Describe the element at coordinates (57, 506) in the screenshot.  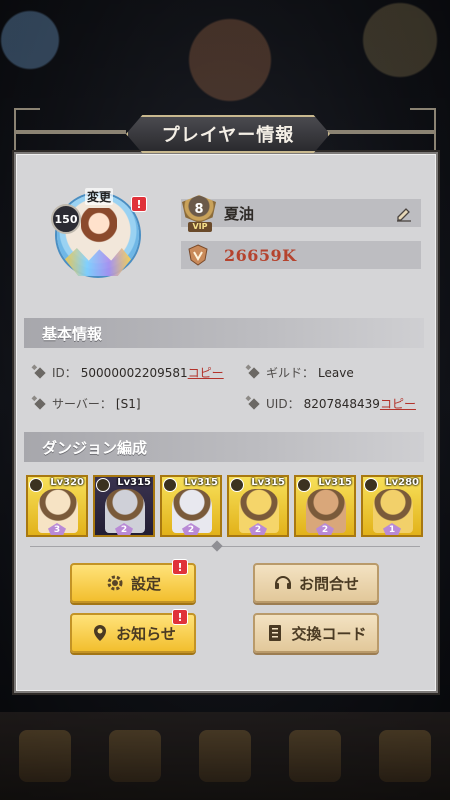
I see `hero-card: Lv320 3` at that location.